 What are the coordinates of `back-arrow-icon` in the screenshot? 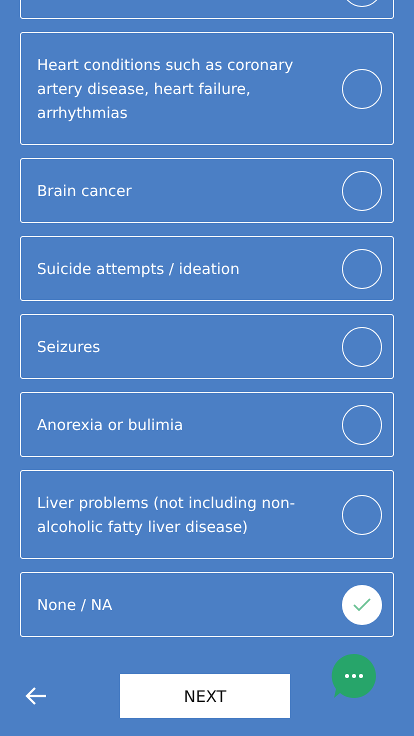 It's located at (36, 696).